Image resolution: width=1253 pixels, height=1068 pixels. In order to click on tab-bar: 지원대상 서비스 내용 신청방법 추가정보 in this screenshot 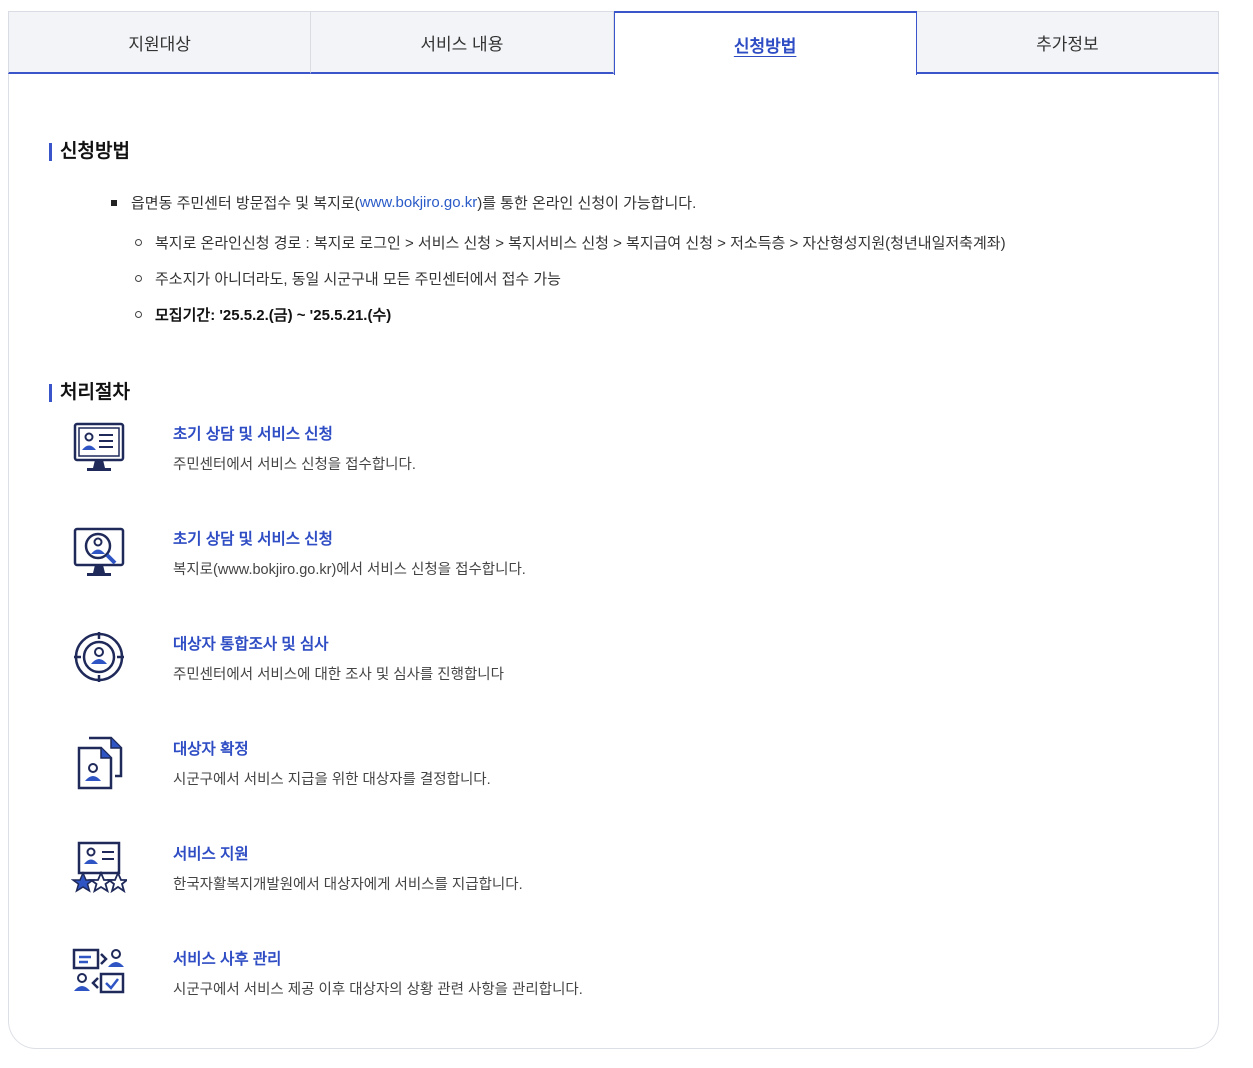, I will do `click(613, 43)`.